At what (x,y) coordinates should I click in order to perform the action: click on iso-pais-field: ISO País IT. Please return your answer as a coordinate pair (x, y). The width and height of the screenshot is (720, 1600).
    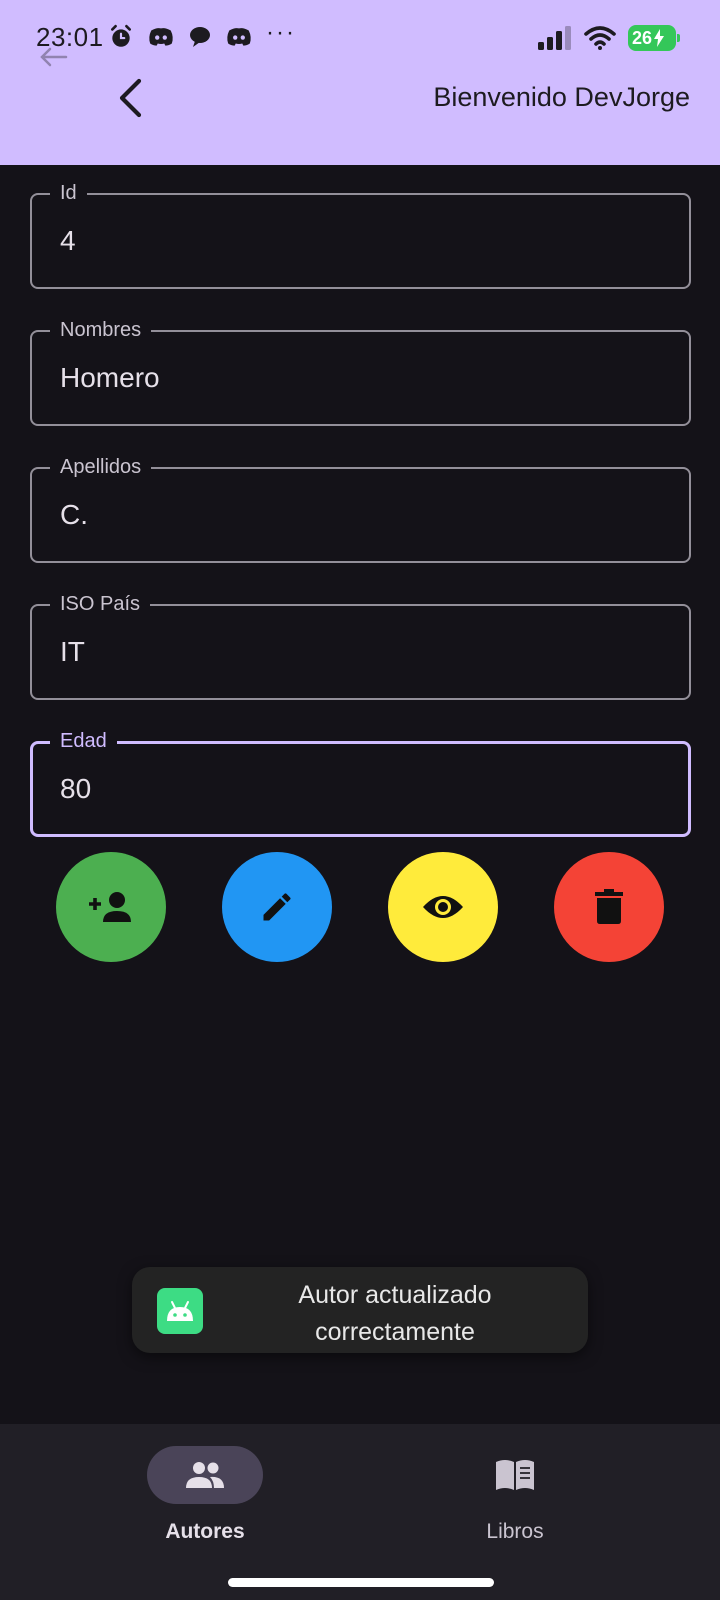
    Looking at the image, I should click on (360, 645).